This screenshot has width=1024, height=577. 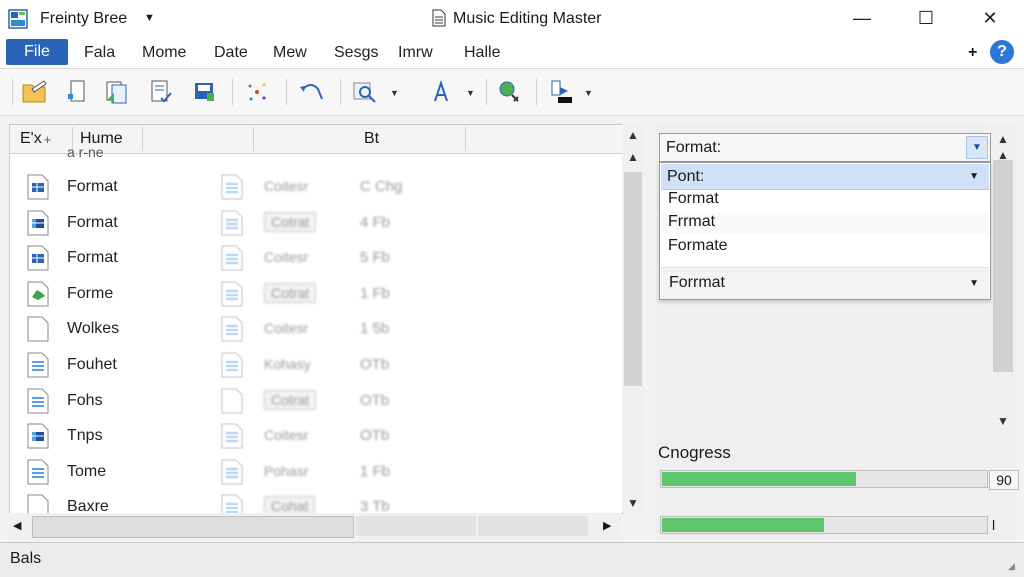 I want to click on text-style-icon, so click(x=441, y=92).